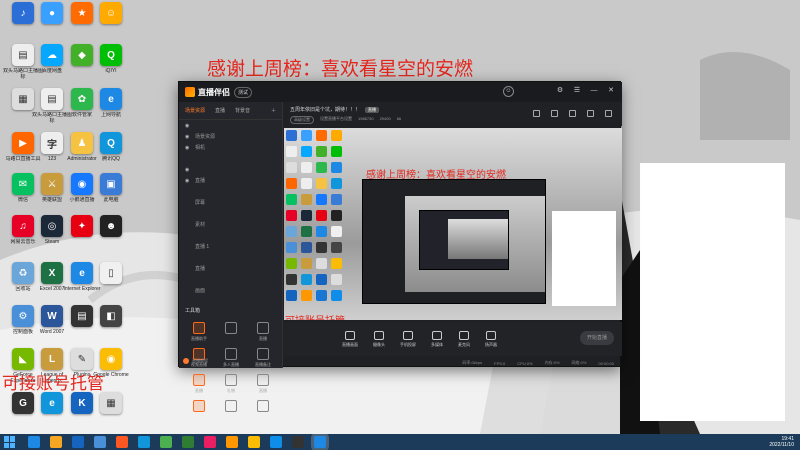 This screenshot has width=800, height=450. What do you see at coordinates (437, 344) in the screenshot?
I see `bottom-tool-label: 多媒体` at bounding box center [437, 344].